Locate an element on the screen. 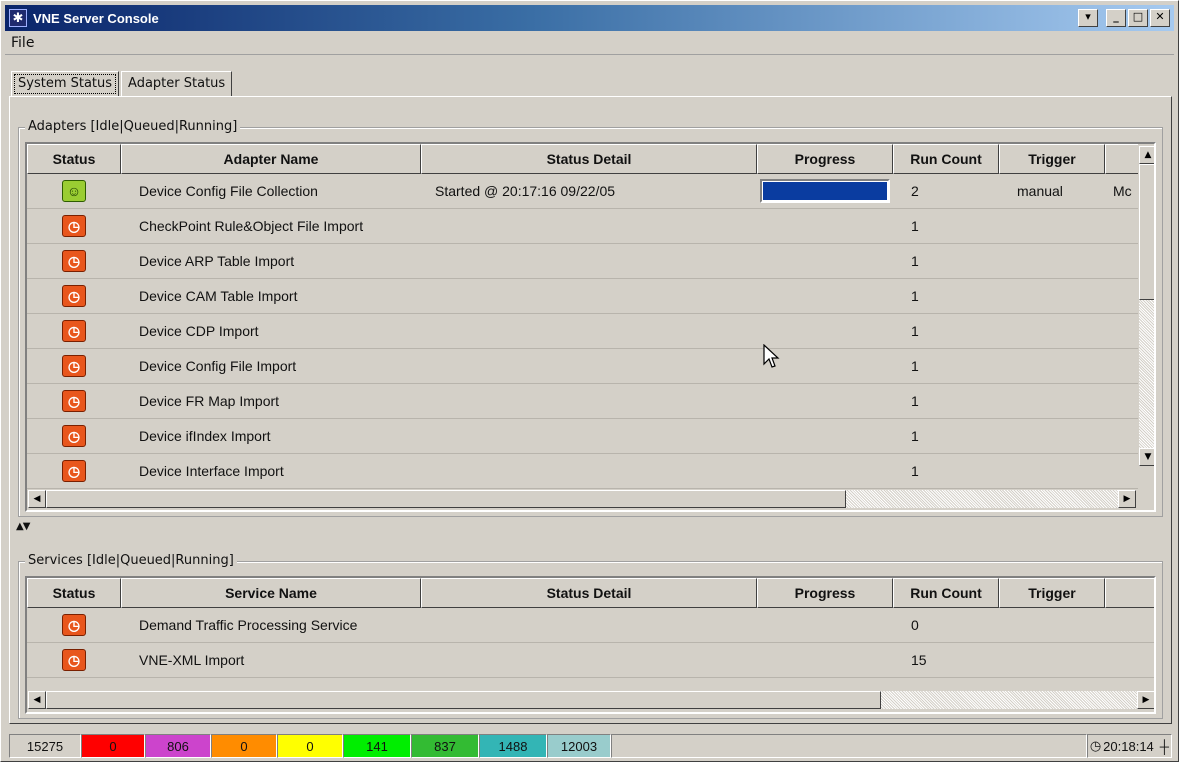 Image resolution: width=1179 pixels, height=762 pixels. services-col-progress: Progress is located at coordinates (825, 593).